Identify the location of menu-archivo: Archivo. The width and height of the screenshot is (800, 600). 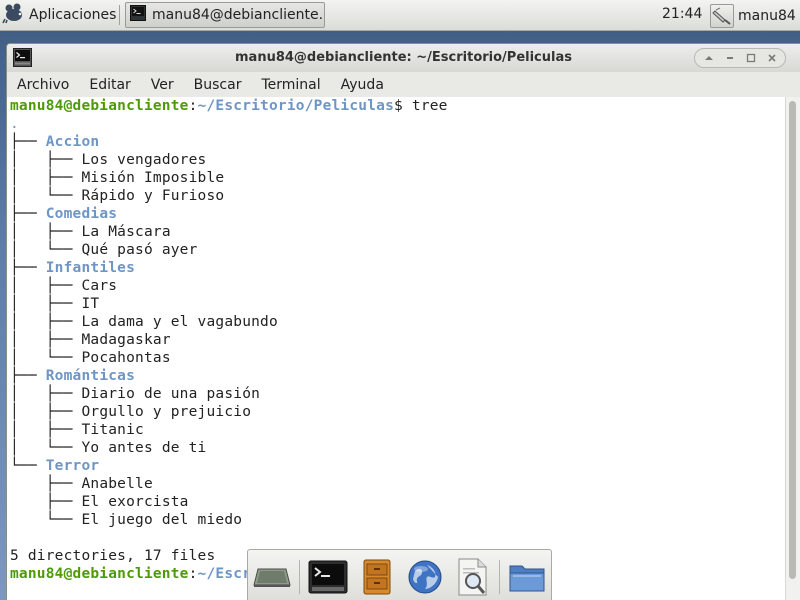
(43, 85).